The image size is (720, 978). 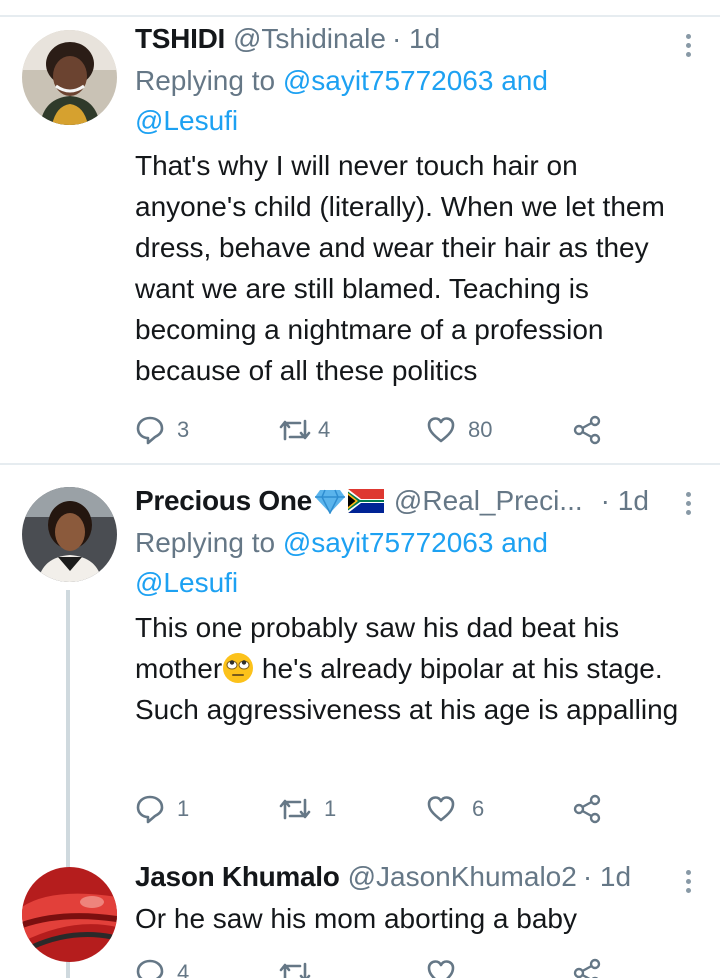 I want to click on tweet-header: TSHIDI @Tshidinale · 1d, so click(x=412, y=39).